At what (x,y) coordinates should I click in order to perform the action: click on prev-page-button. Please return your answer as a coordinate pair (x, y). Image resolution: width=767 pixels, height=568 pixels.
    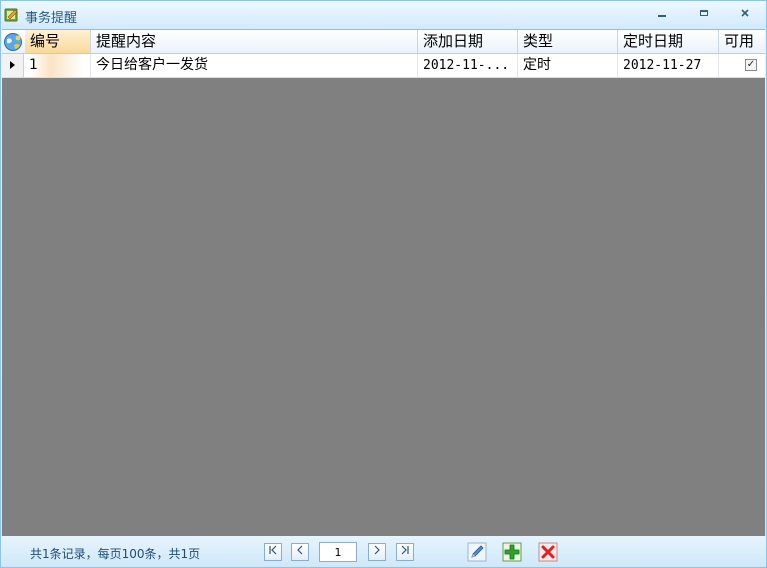
    Looking at the image, I should click on (300, 552).